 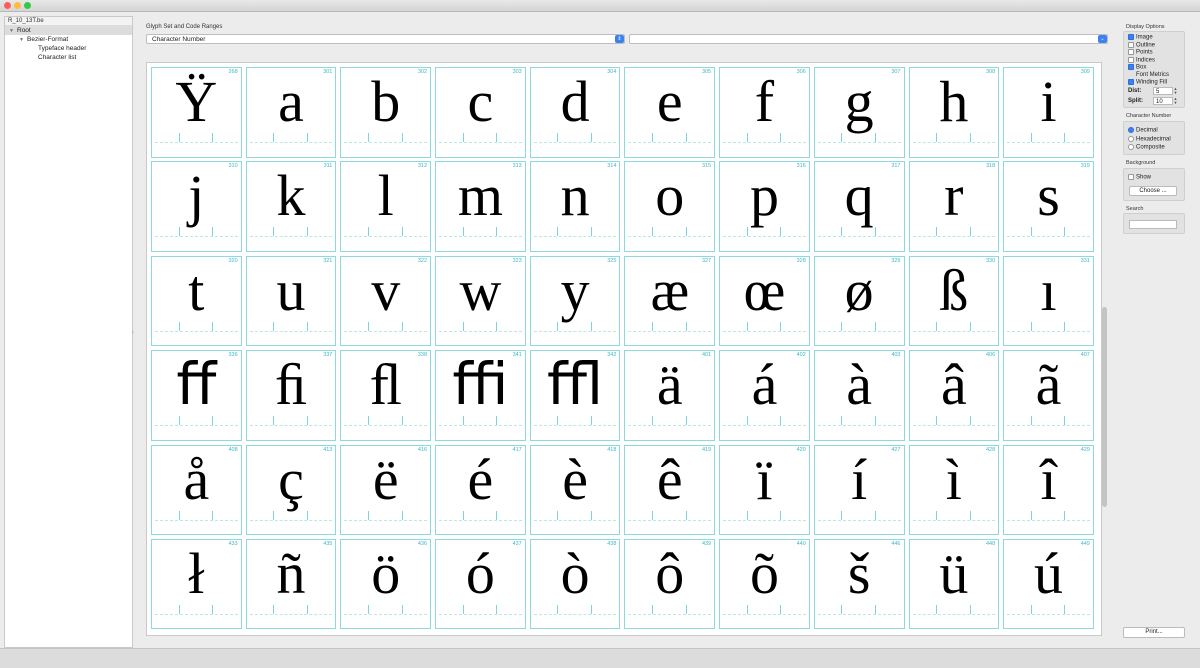 What do you see at coordinates (954, 490) in the screenshot?
I see `glyph-cell: 428 ì` at bounding box center [954, 490].